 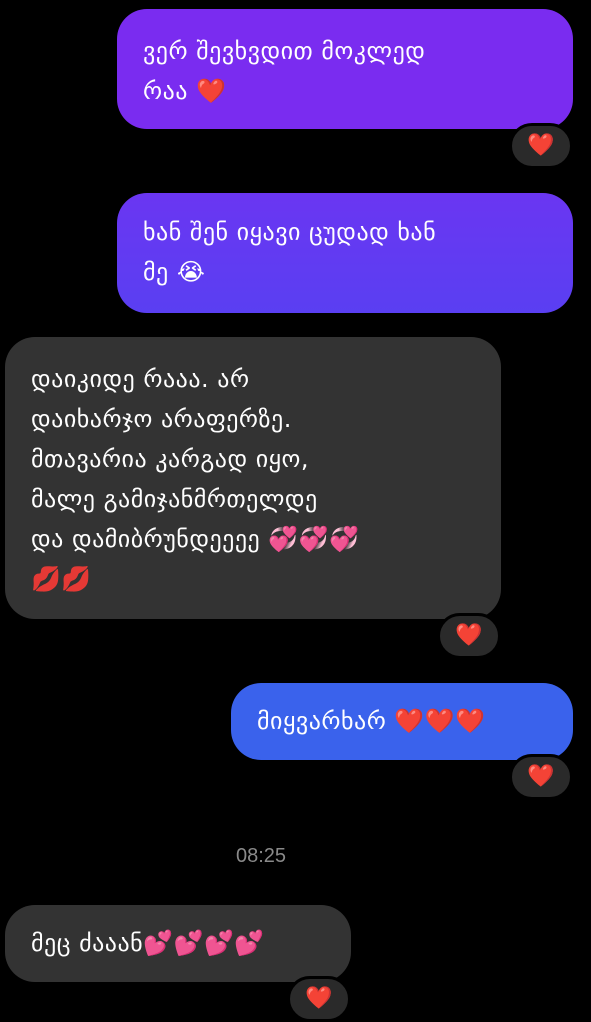 I want to click on message-timestamp: 08:25, so click(x=261, y=856).